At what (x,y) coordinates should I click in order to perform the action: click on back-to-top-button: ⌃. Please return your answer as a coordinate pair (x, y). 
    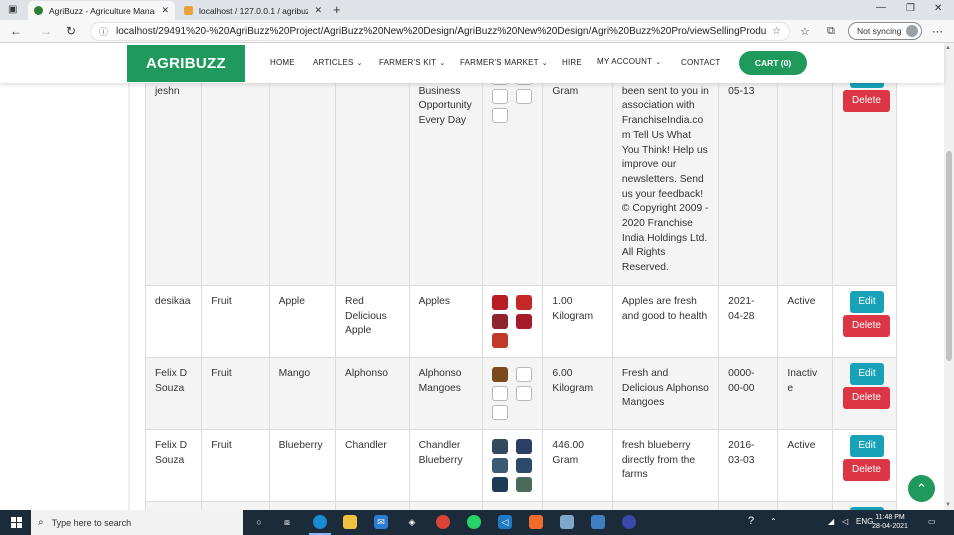
    Looking at the image, I should click on (921, 488).